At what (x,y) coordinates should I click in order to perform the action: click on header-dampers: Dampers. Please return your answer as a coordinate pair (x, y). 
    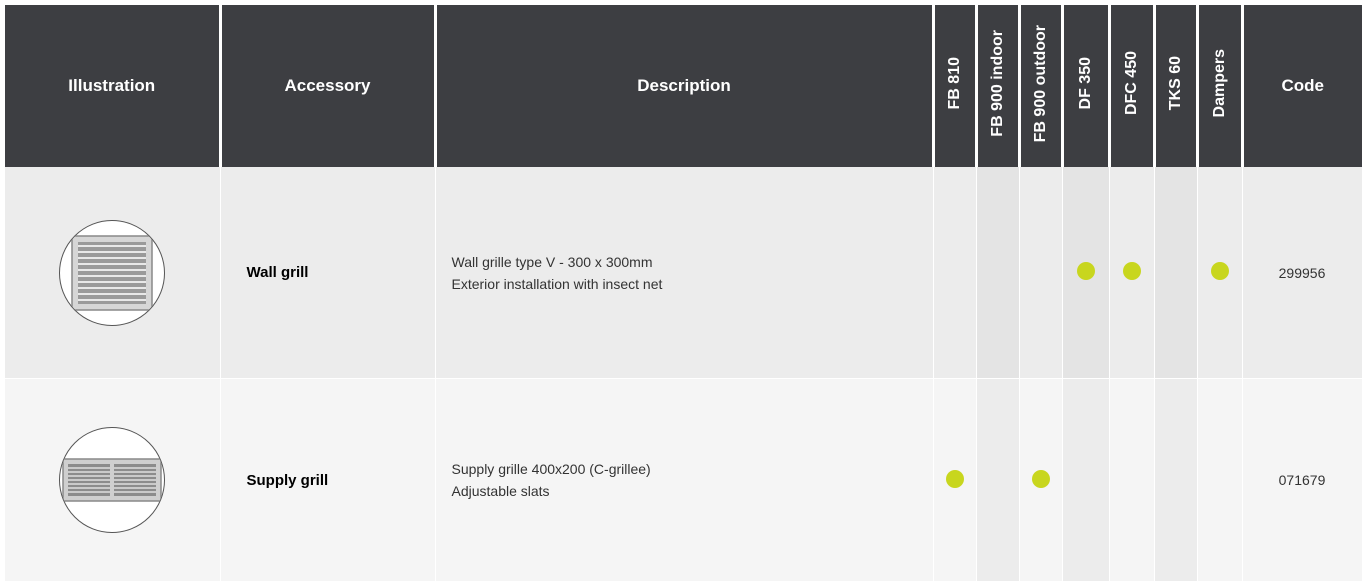
    Looking at the image, I should click on (1220, 86).